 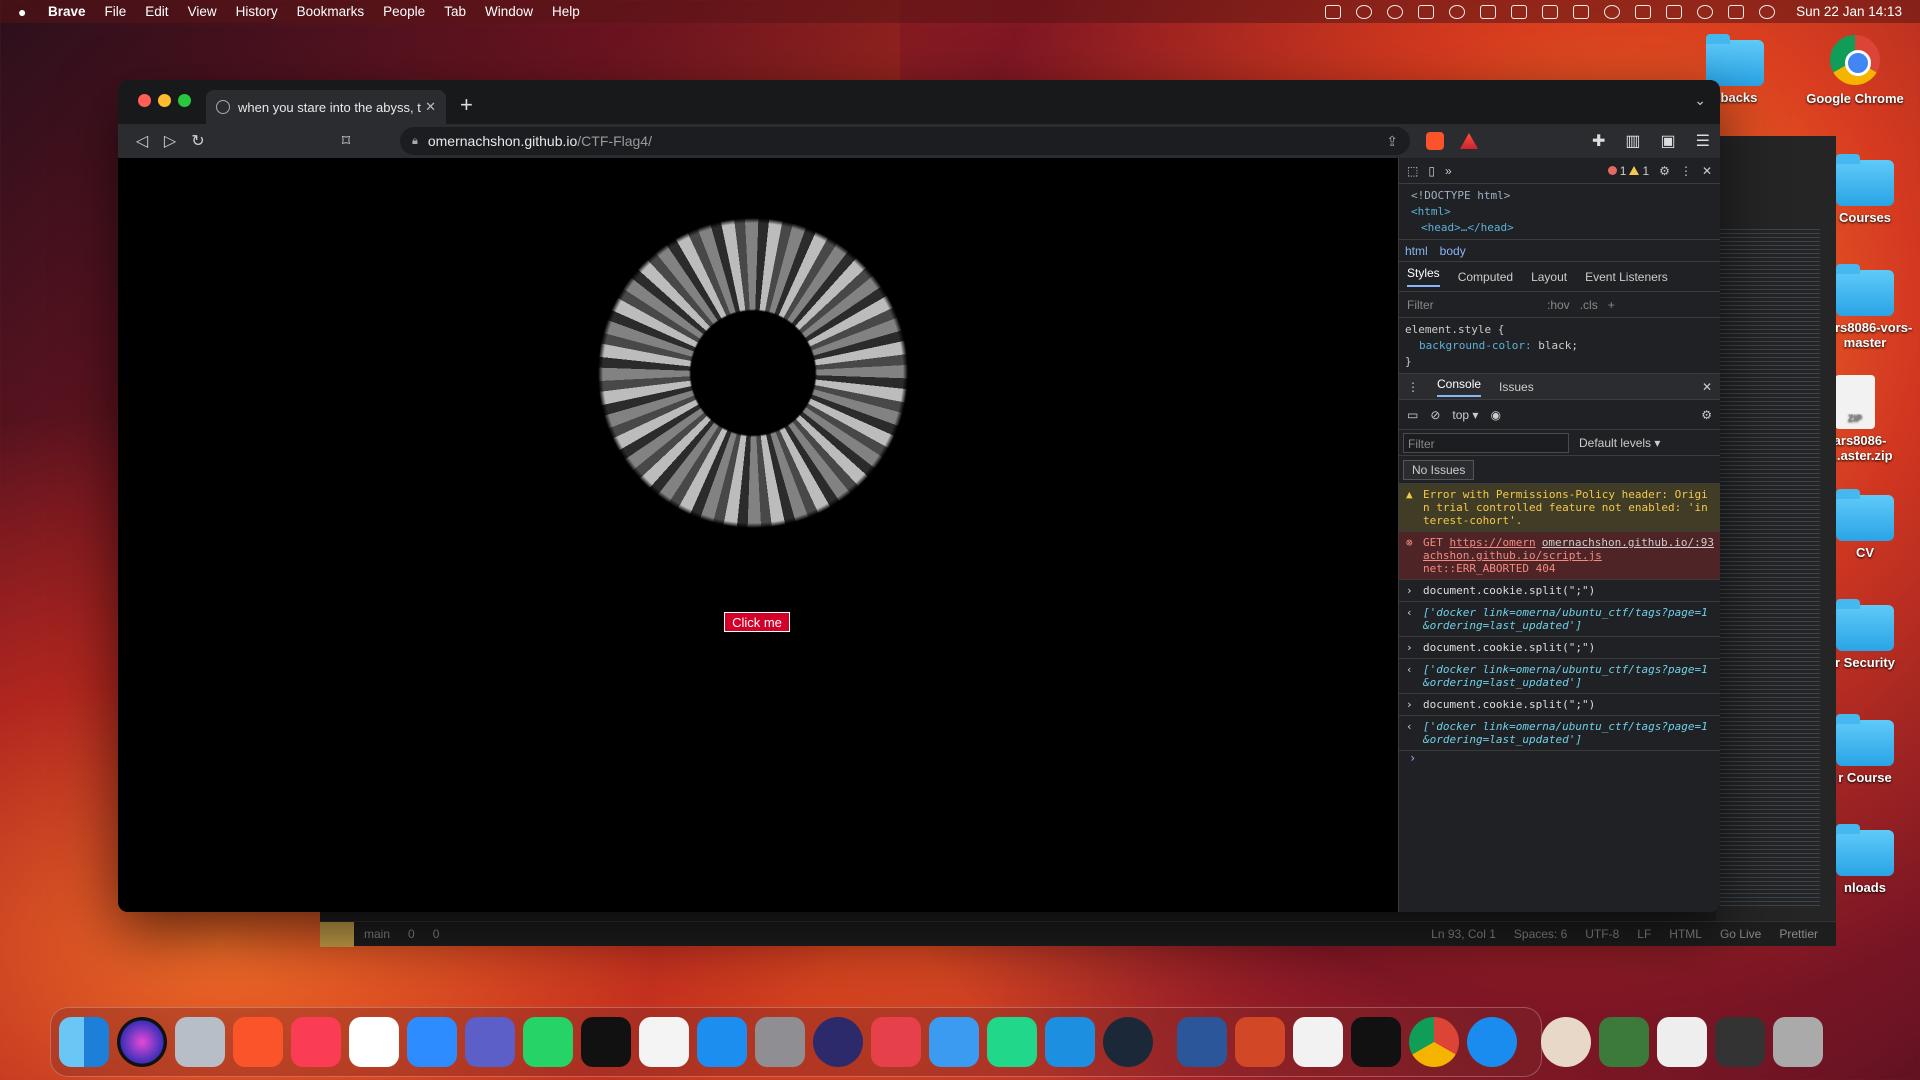 What do you see at coordinates (164, 100) in the screenshot?
I see `minimize-window-button` at bounding box center [164, 100].